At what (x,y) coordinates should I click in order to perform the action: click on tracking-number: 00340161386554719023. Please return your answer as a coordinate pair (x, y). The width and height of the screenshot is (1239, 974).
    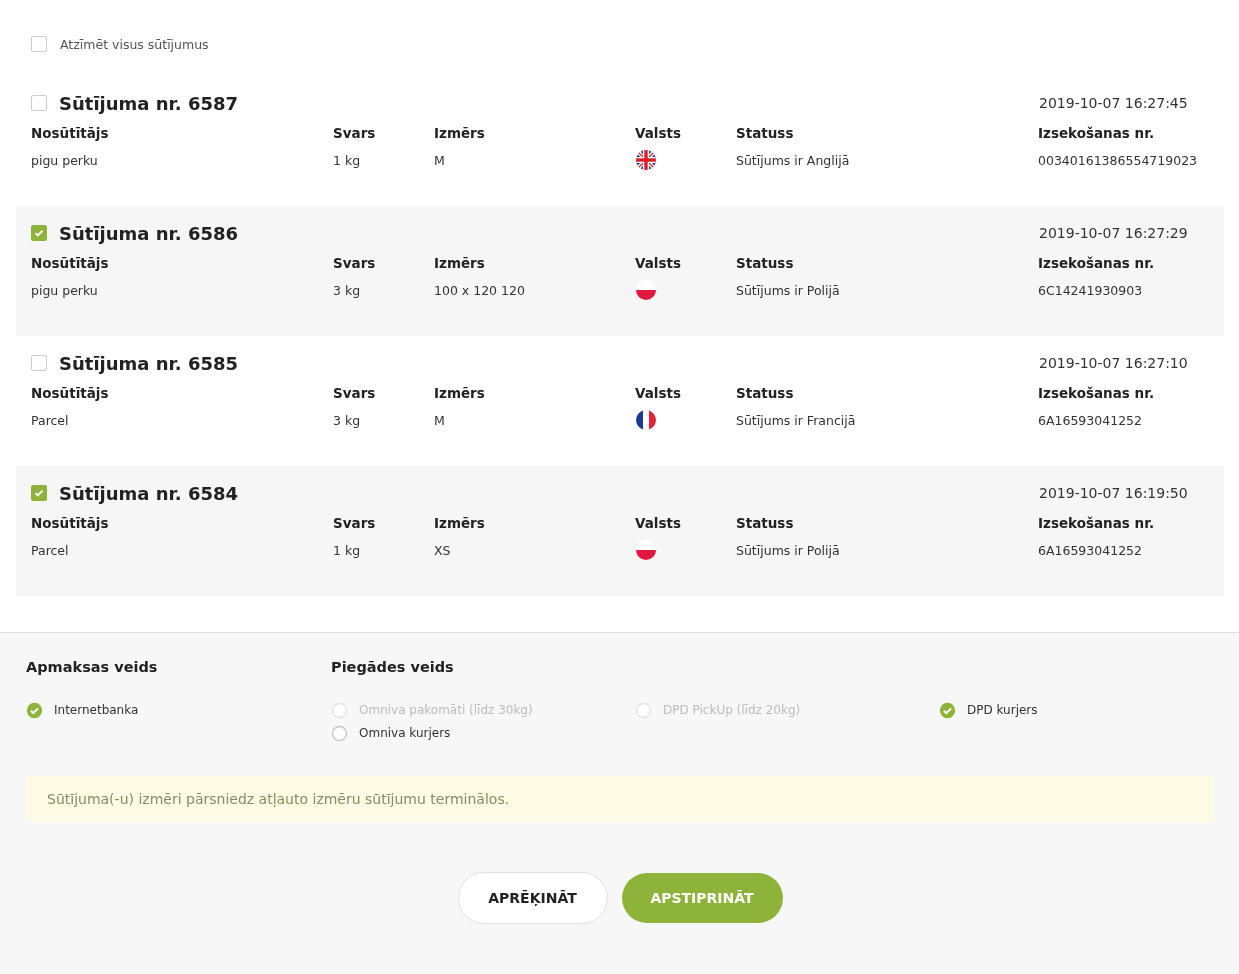
    Looking at the image, I should click on (1118, 160).